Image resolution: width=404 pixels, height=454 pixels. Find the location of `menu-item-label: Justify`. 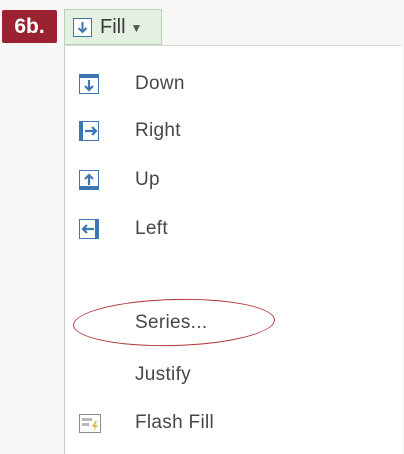

menu-item-label: Justify is located at coordinates (163, 374).